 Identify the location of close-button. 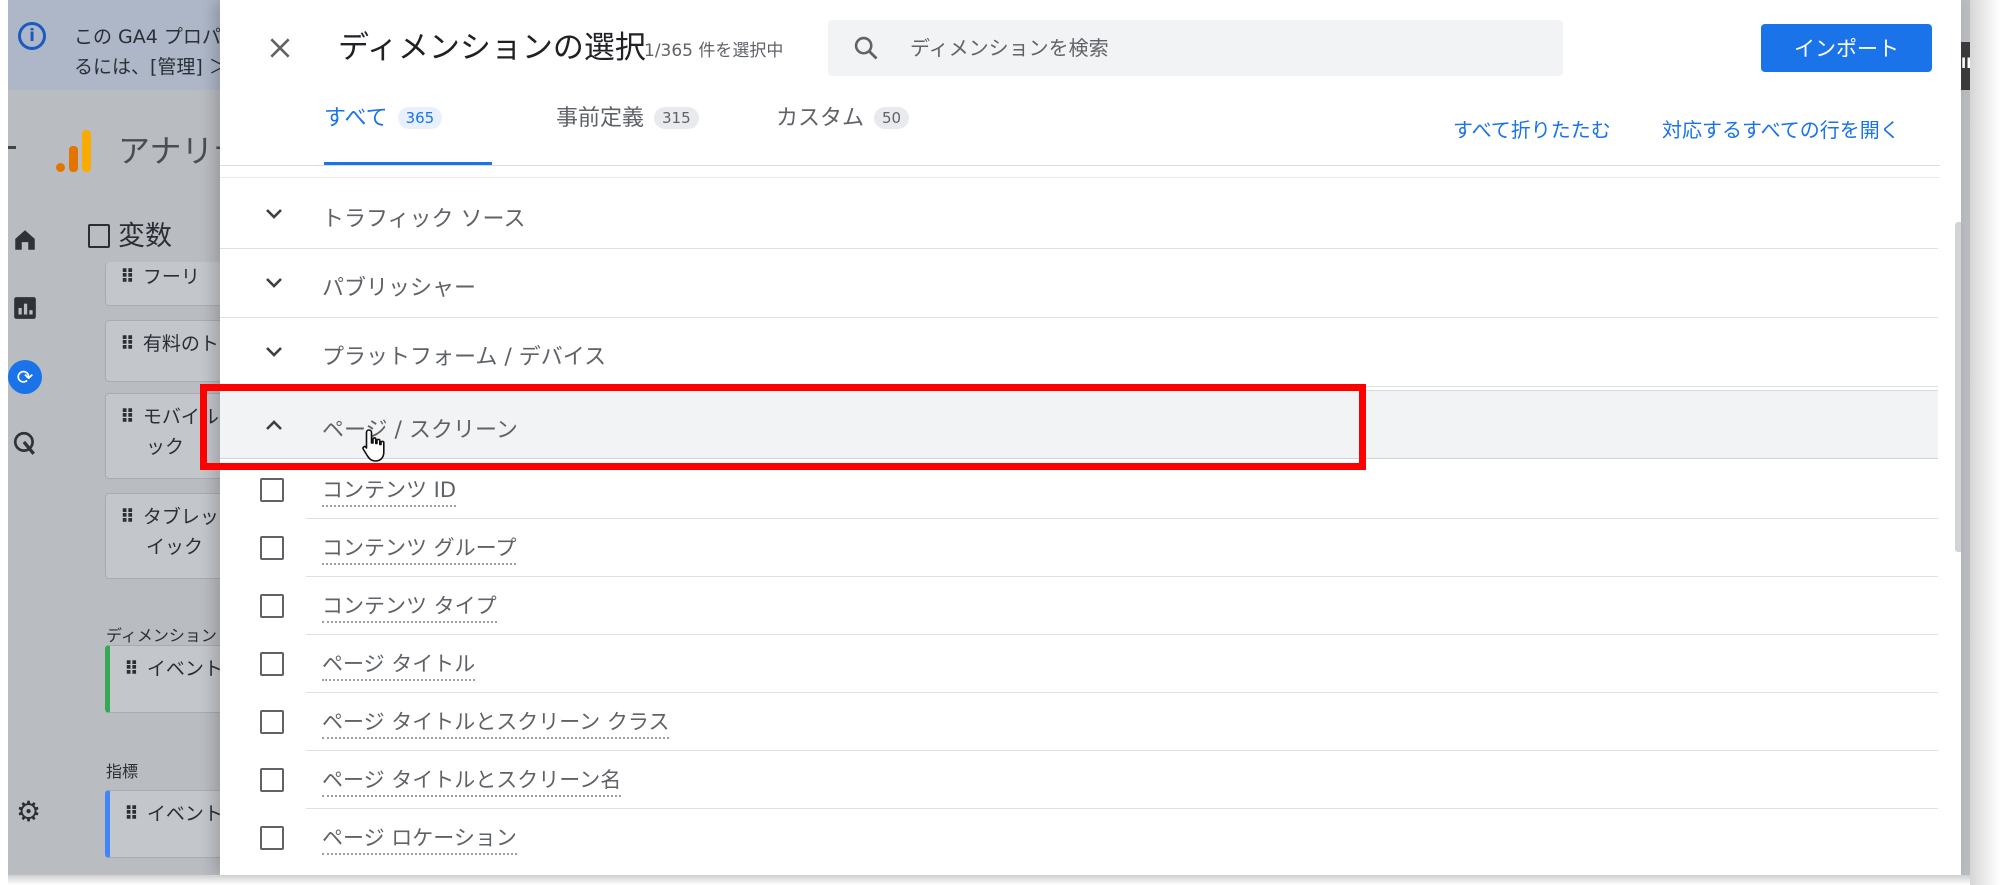
(280, 48).